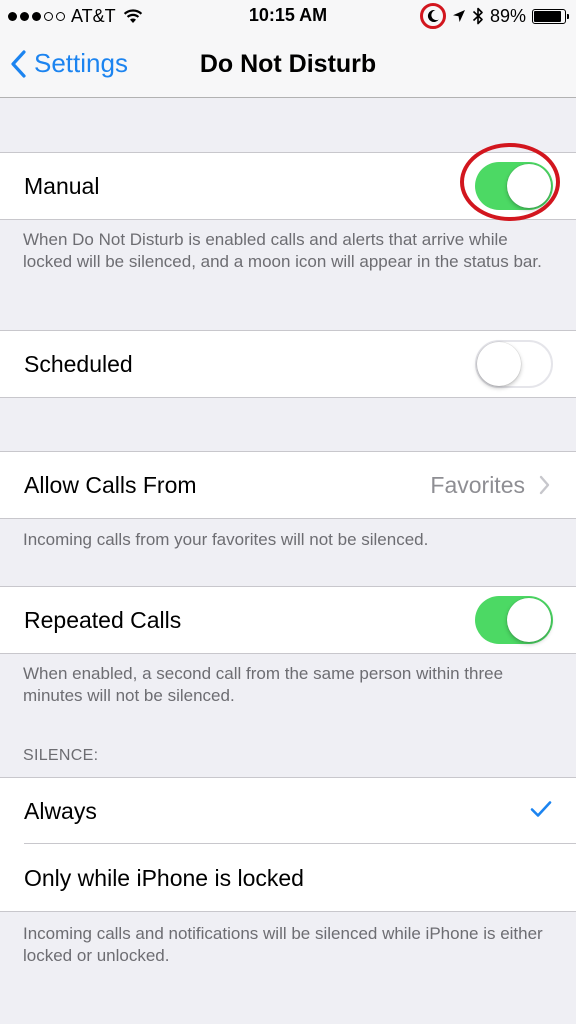  I want to click on status-bar: AT&T 10:15 AM 89%, so click(288, 16).